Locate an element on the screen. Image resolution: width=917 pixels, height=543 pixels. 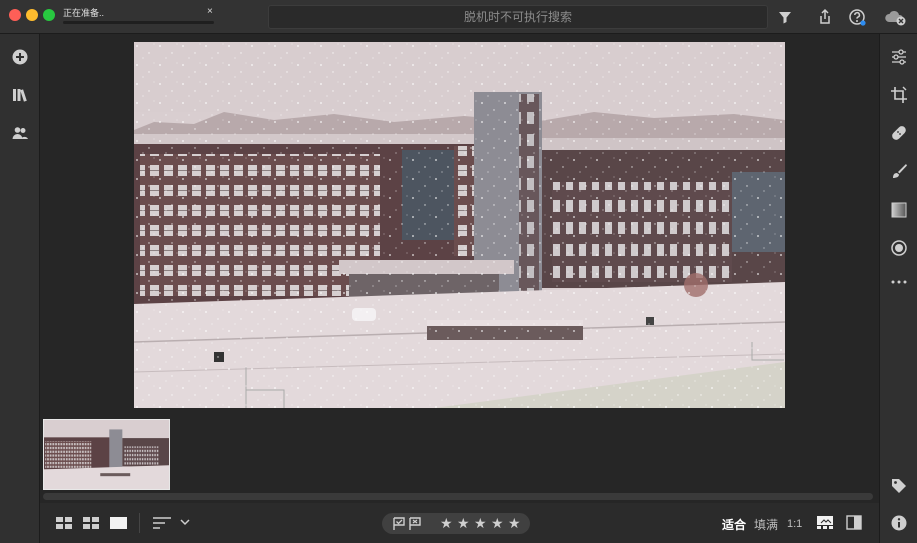
square-grid-icon is located at coordinates (64, 523).